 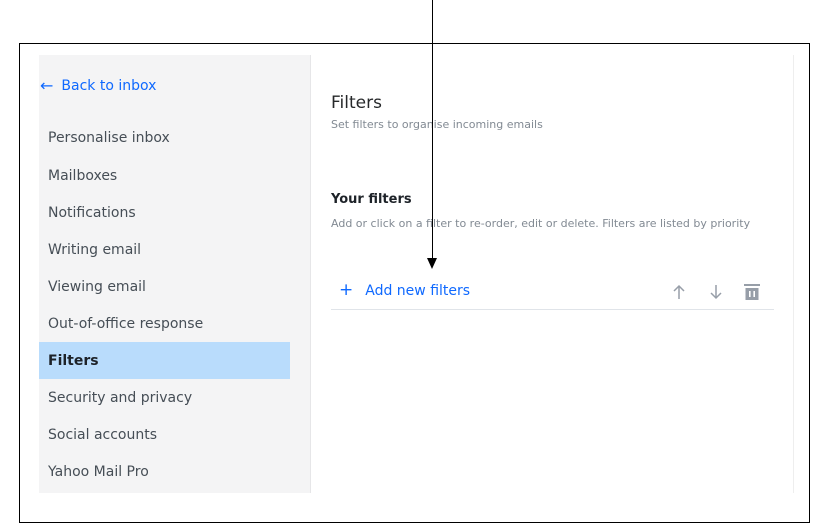 What do you see at coordinates (83, 175) in the screenshot?
I see `sidebar-item-label: Mailboxes` at bounding box center [83, 175].